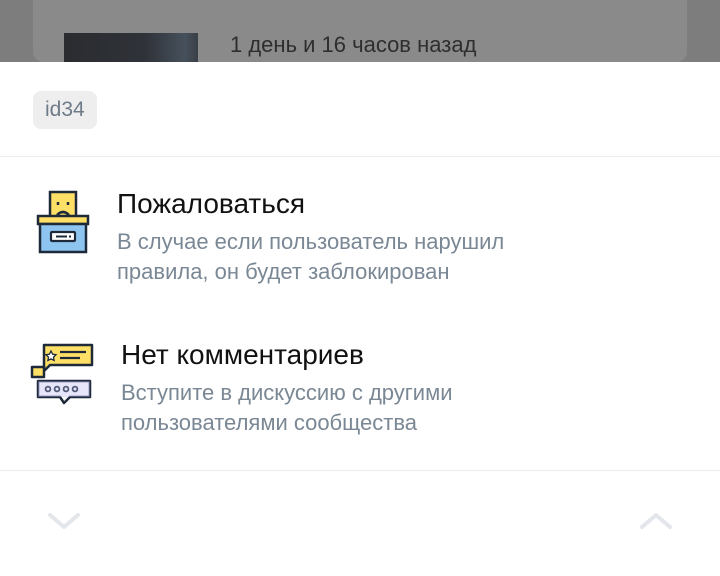 Image resolution: width=720 pixels, height=576 pixels. I want to click on report-description-line2: правила, он будет заблокирован, so click(283, 271).